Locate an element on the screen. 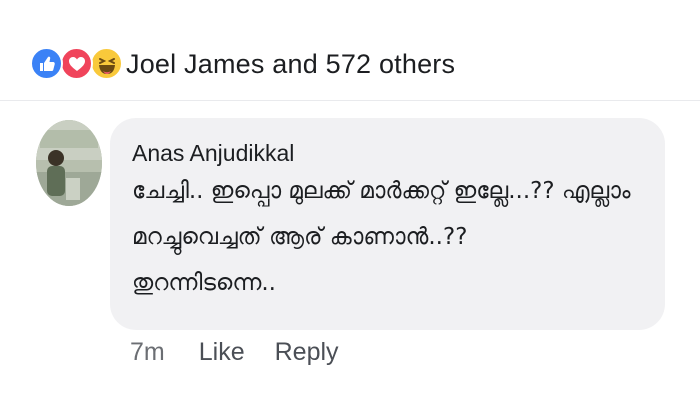  reply-button: Reply is located at coordinates (307, 352).